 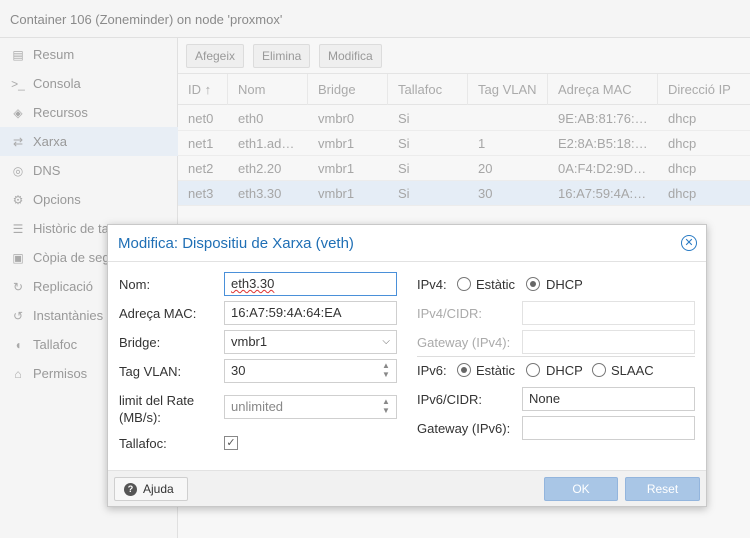 What do you see at coordinates (350, 56) in the screenshot?
I see `edit-button: Modifica` at bounding box center [350, 56].